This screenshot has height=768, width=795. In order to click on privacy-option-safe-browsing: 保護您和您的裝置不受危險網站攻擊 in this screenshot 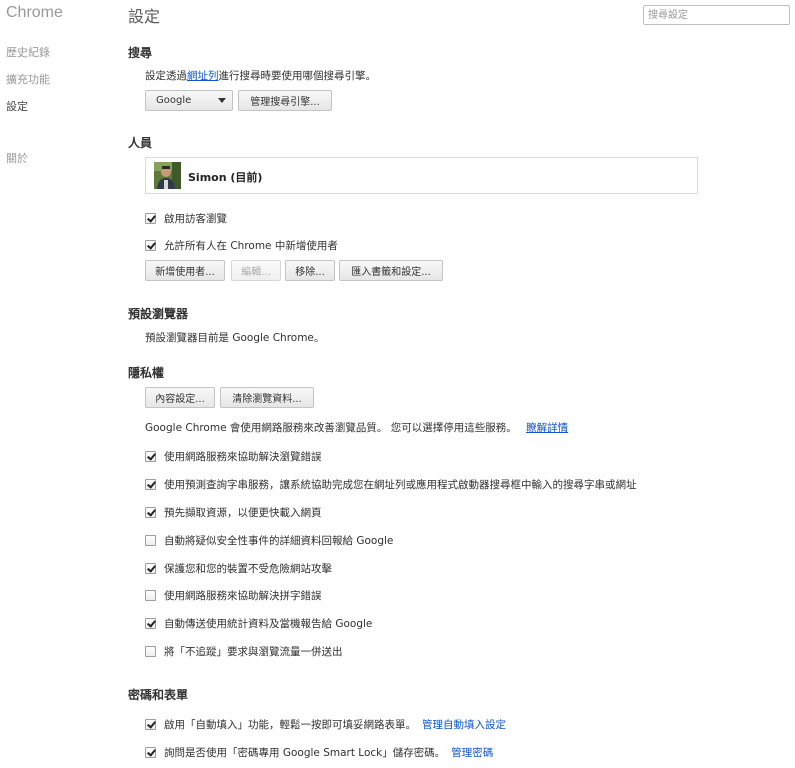, I will do `click(238, 568)`.